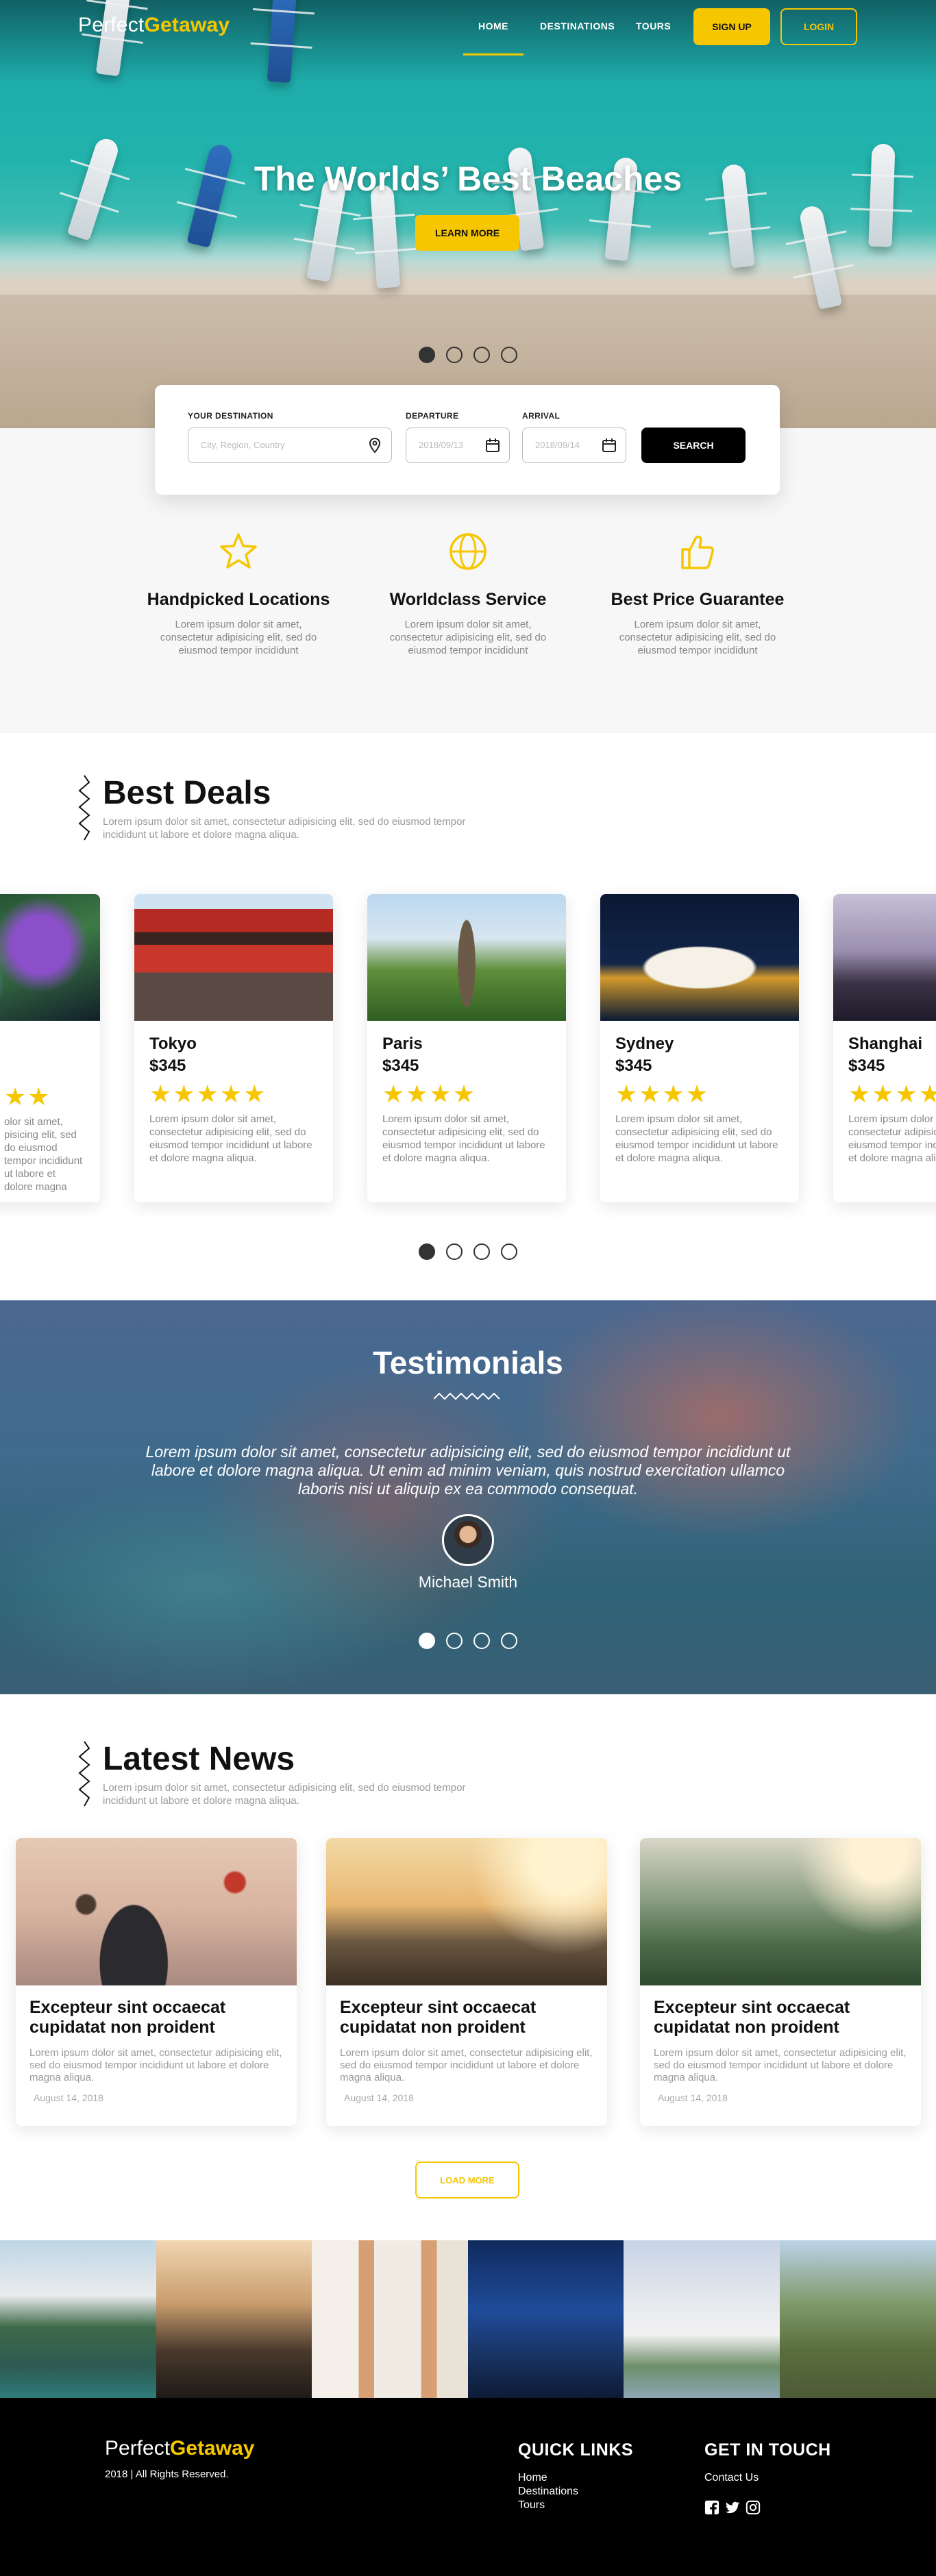  What do you see at coordinates (767, 2450) in the screenshot?
I see `get-in-touch-title: GET IN TOUCH` at bounding box center [767, 2450].